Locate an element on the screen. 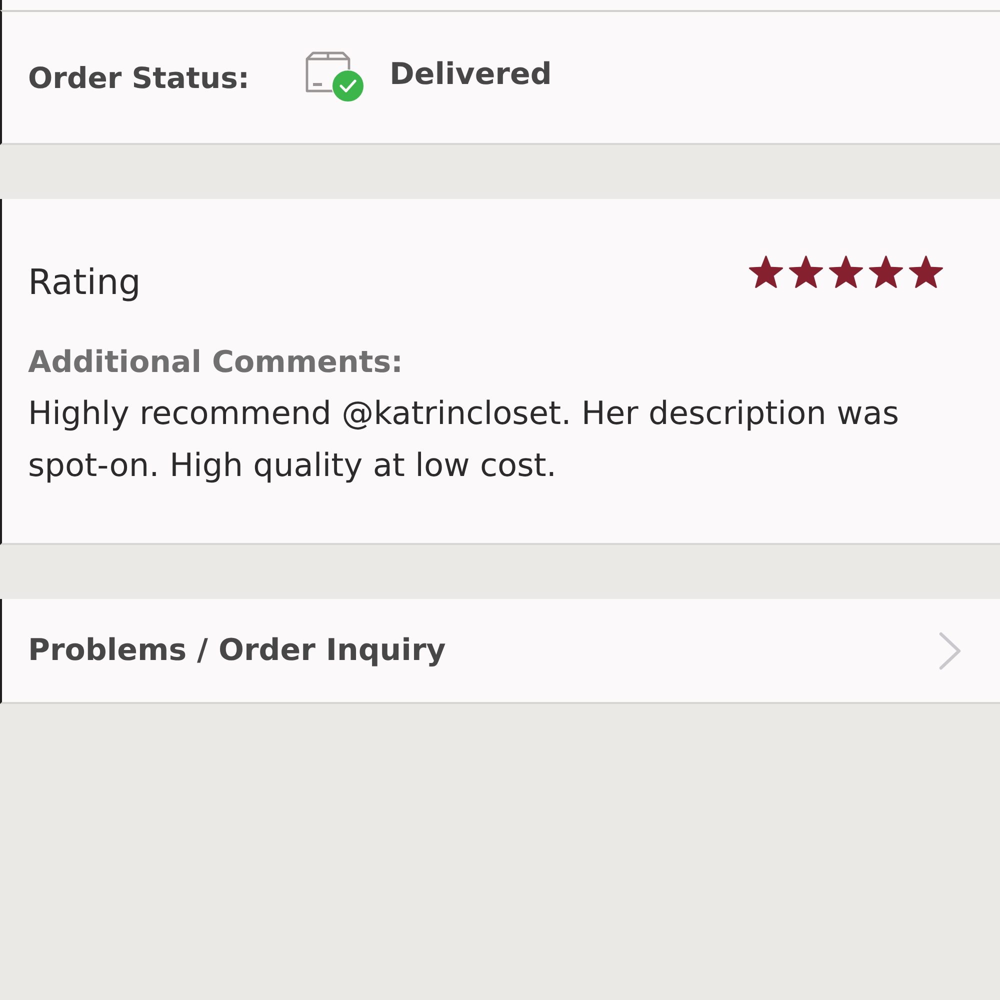  order-status-label: Order Status: is located at coordinates (139, 77).